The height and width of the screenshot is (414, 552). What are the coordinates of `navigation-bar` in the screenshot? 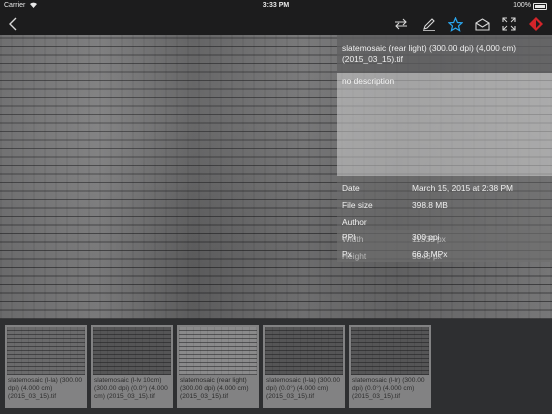 It's located at (276, 23).